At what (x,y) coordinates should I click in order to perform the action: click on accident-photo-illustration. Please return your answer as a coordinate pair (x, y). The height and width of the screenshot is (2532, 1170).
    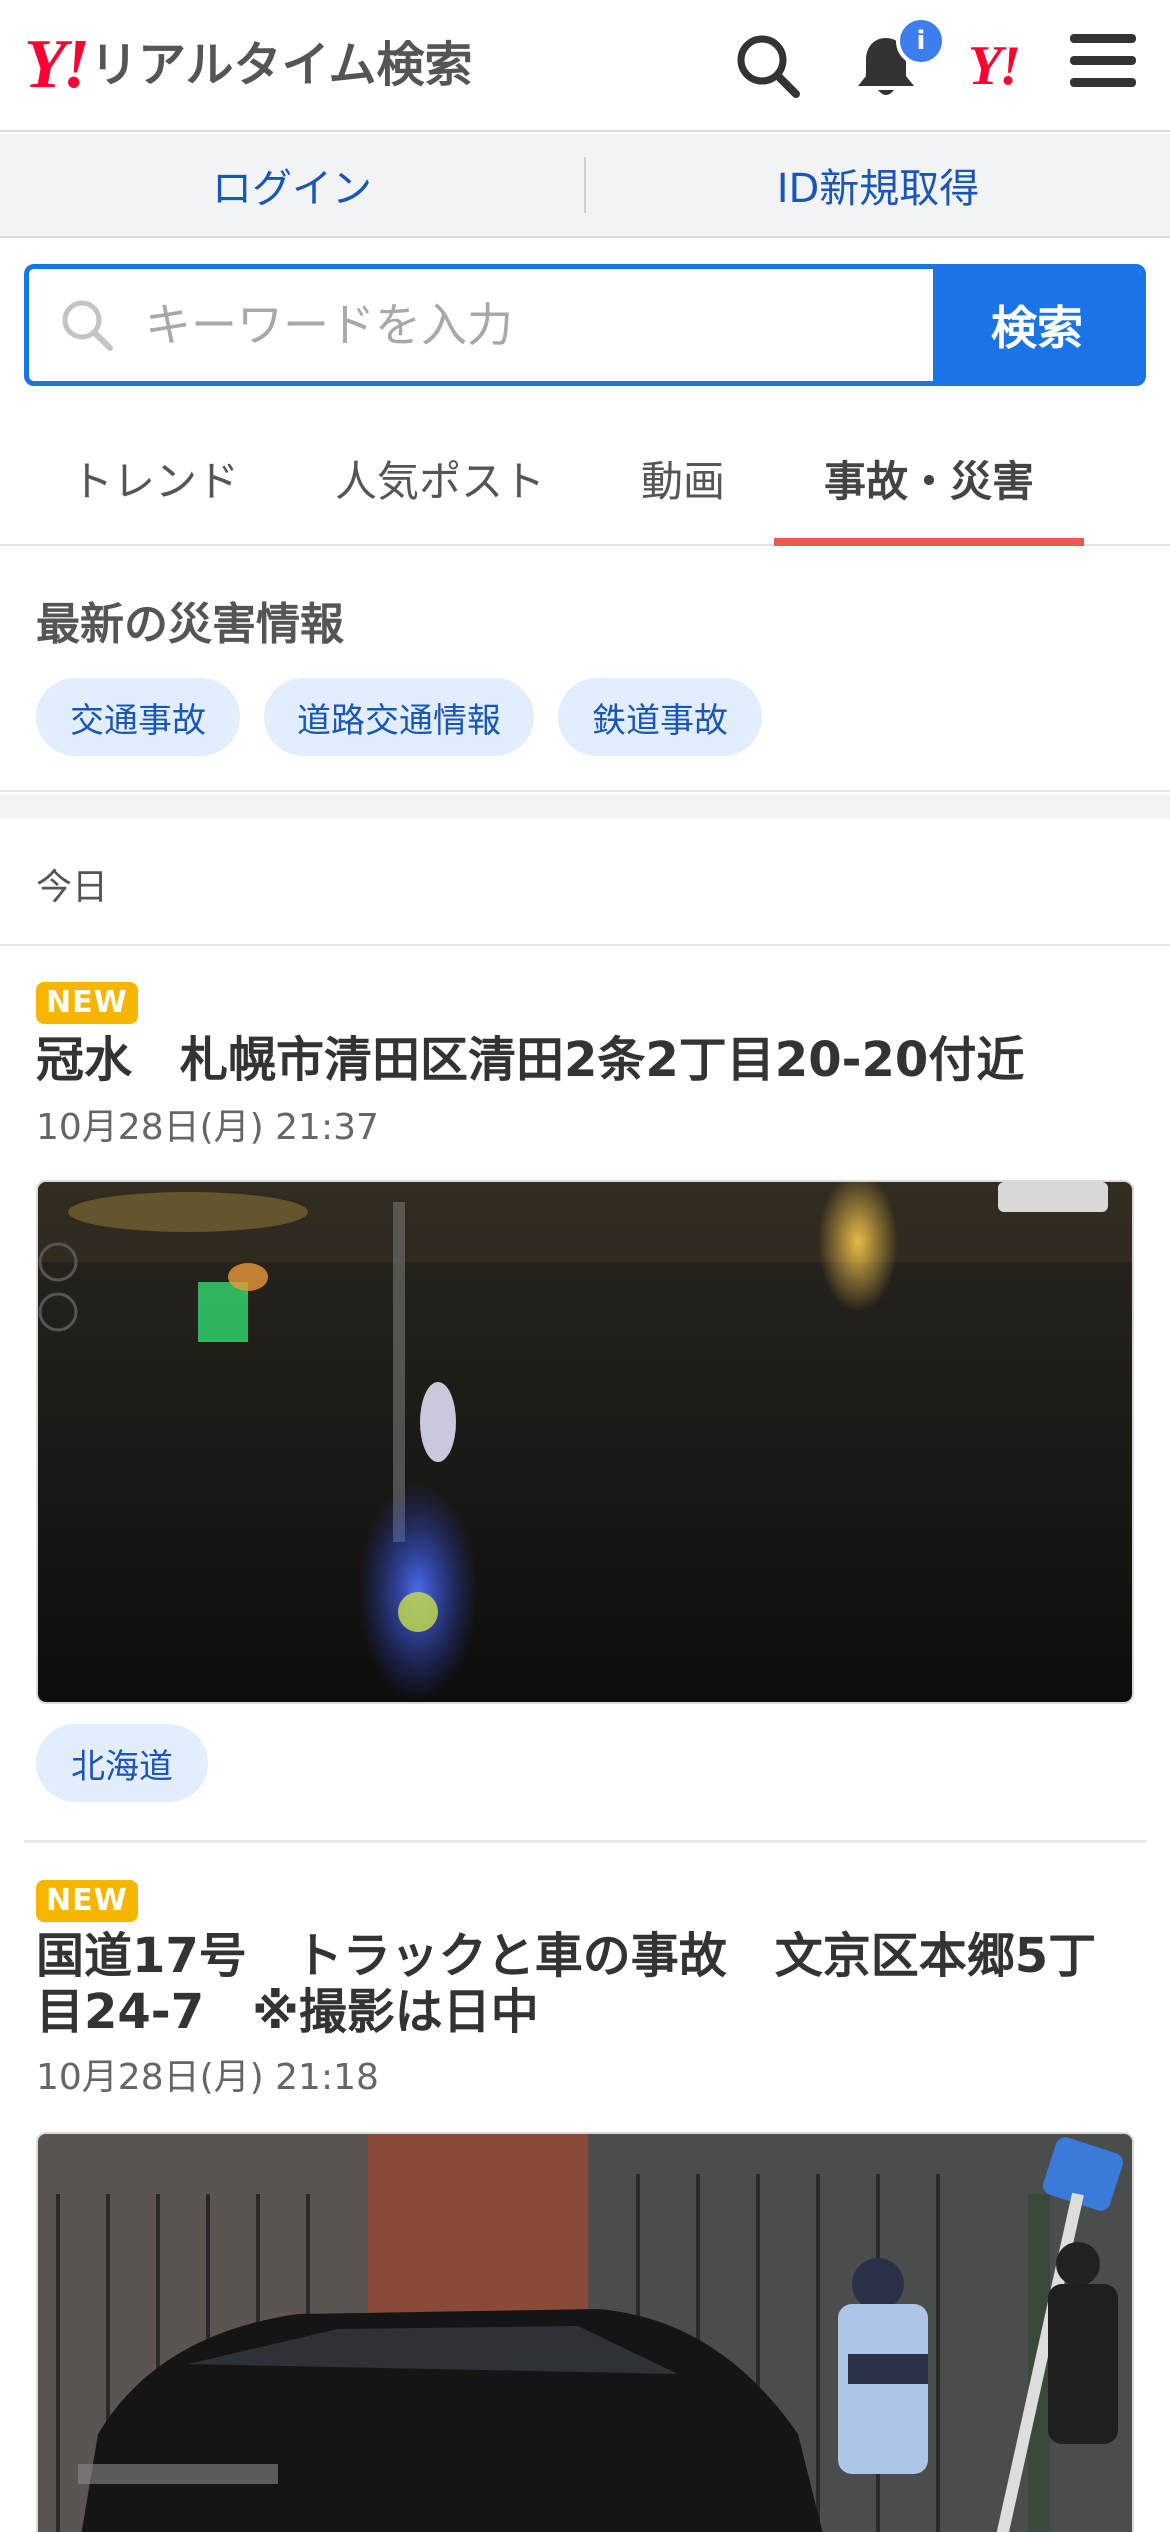
    Looking at the image, I should click on (585, 2333).